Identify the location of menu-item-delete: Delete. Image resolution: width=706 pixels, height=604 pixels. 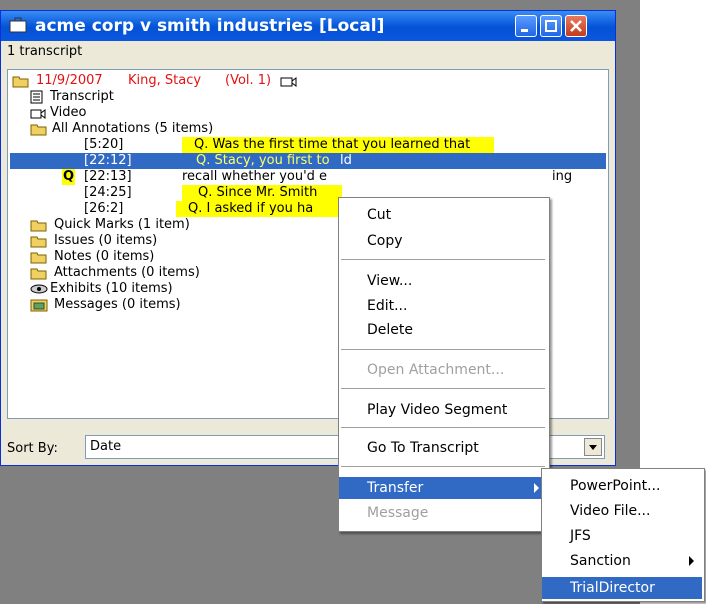
(443, 330).